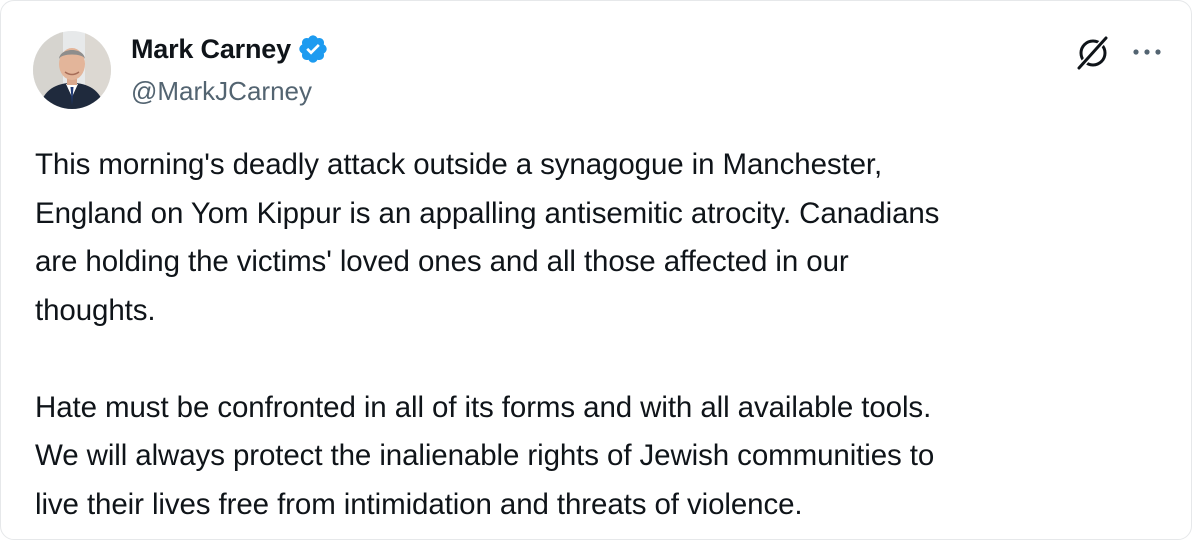  What do you see at coordinates (600, 359) in the screenshot?
I see `paragraph-break` at bounding box center [600, 359].